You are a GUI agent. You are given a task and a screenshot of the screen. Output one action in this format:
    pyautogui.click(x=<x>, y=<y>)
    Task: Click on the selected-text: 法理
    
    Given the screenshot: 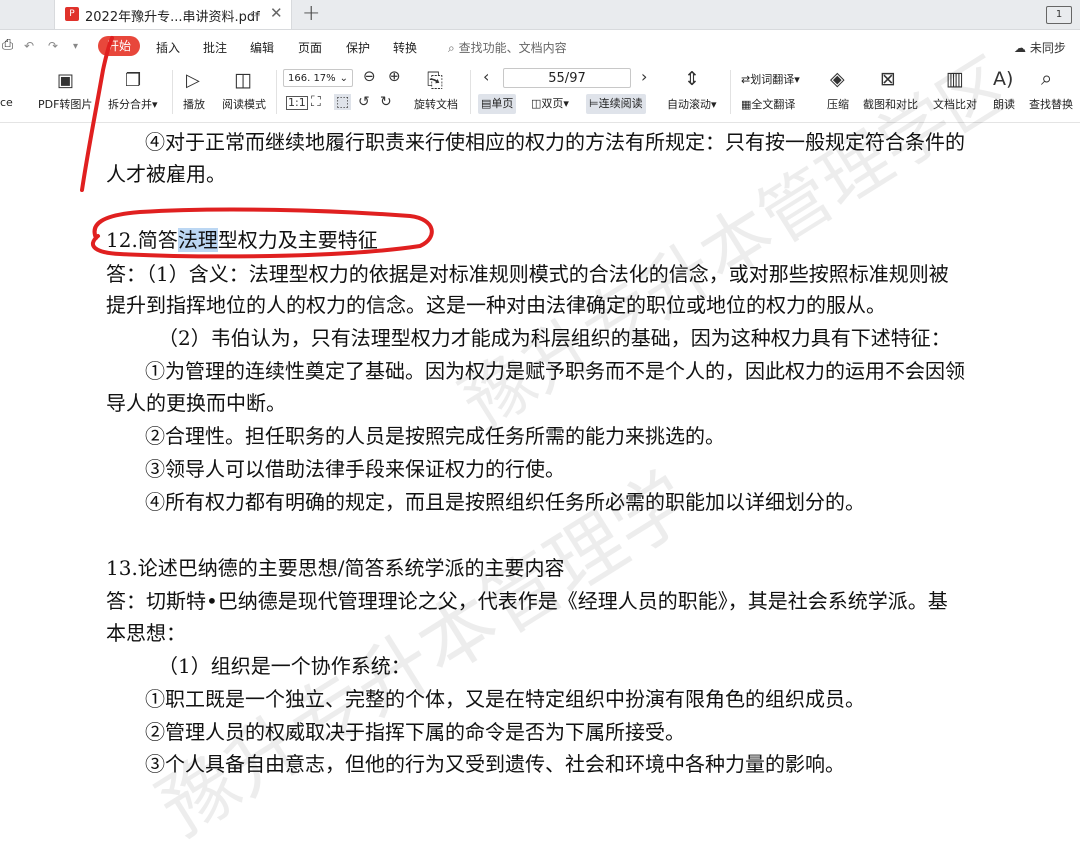 What is the action you would take?
    pyautogui.click(x=197, y=240)
    